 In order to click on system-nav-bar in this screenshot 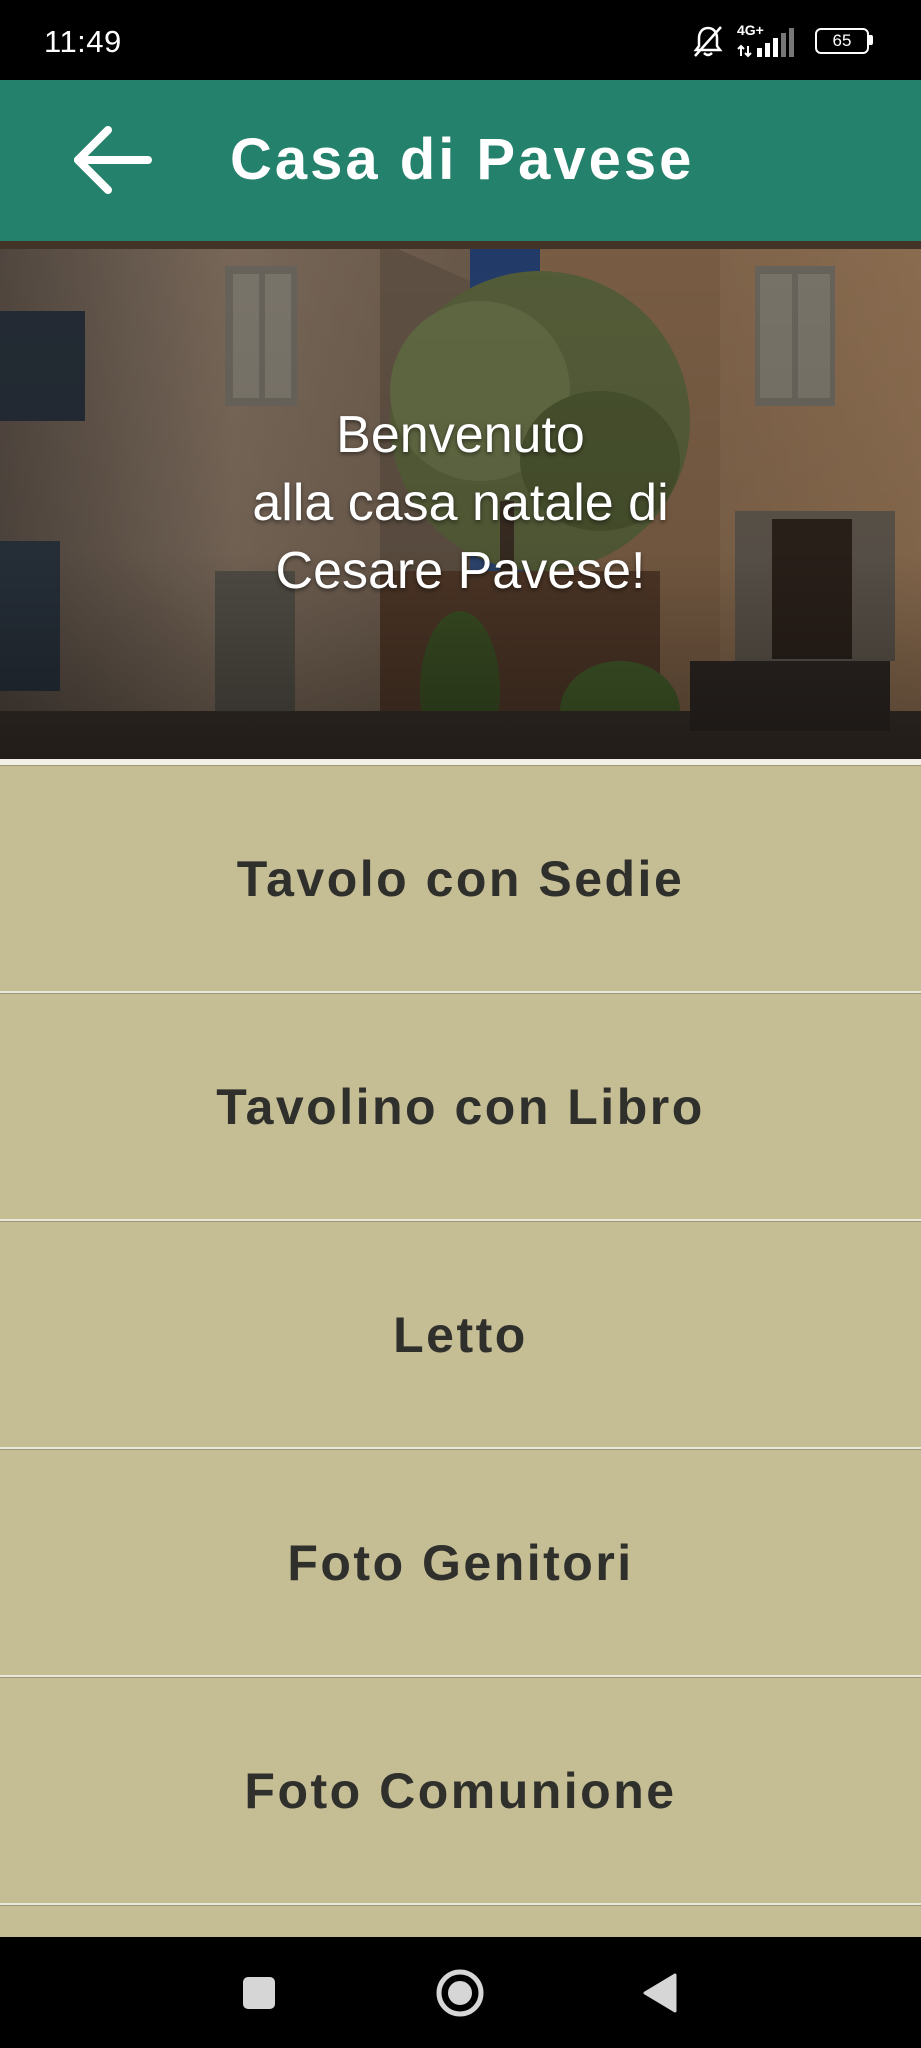, I will do `click(460, 1992)`.